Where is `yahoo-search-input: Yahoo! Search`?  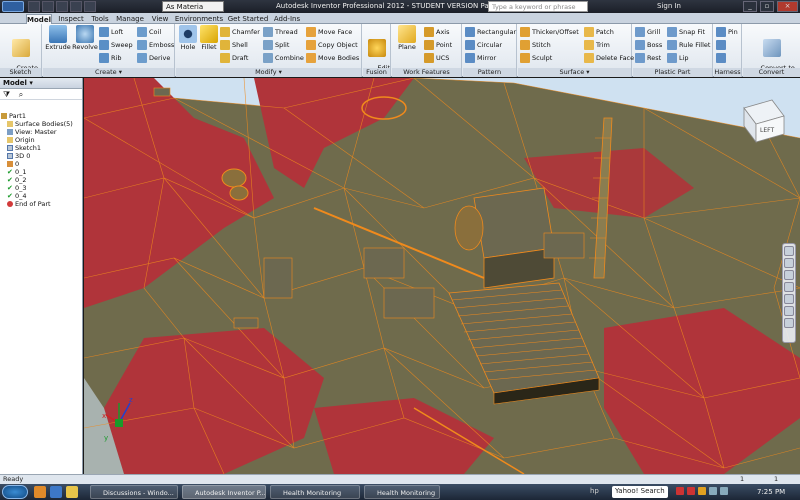
yahoo-search-input: Yahoo! Search is located at coordinates (640, 492).